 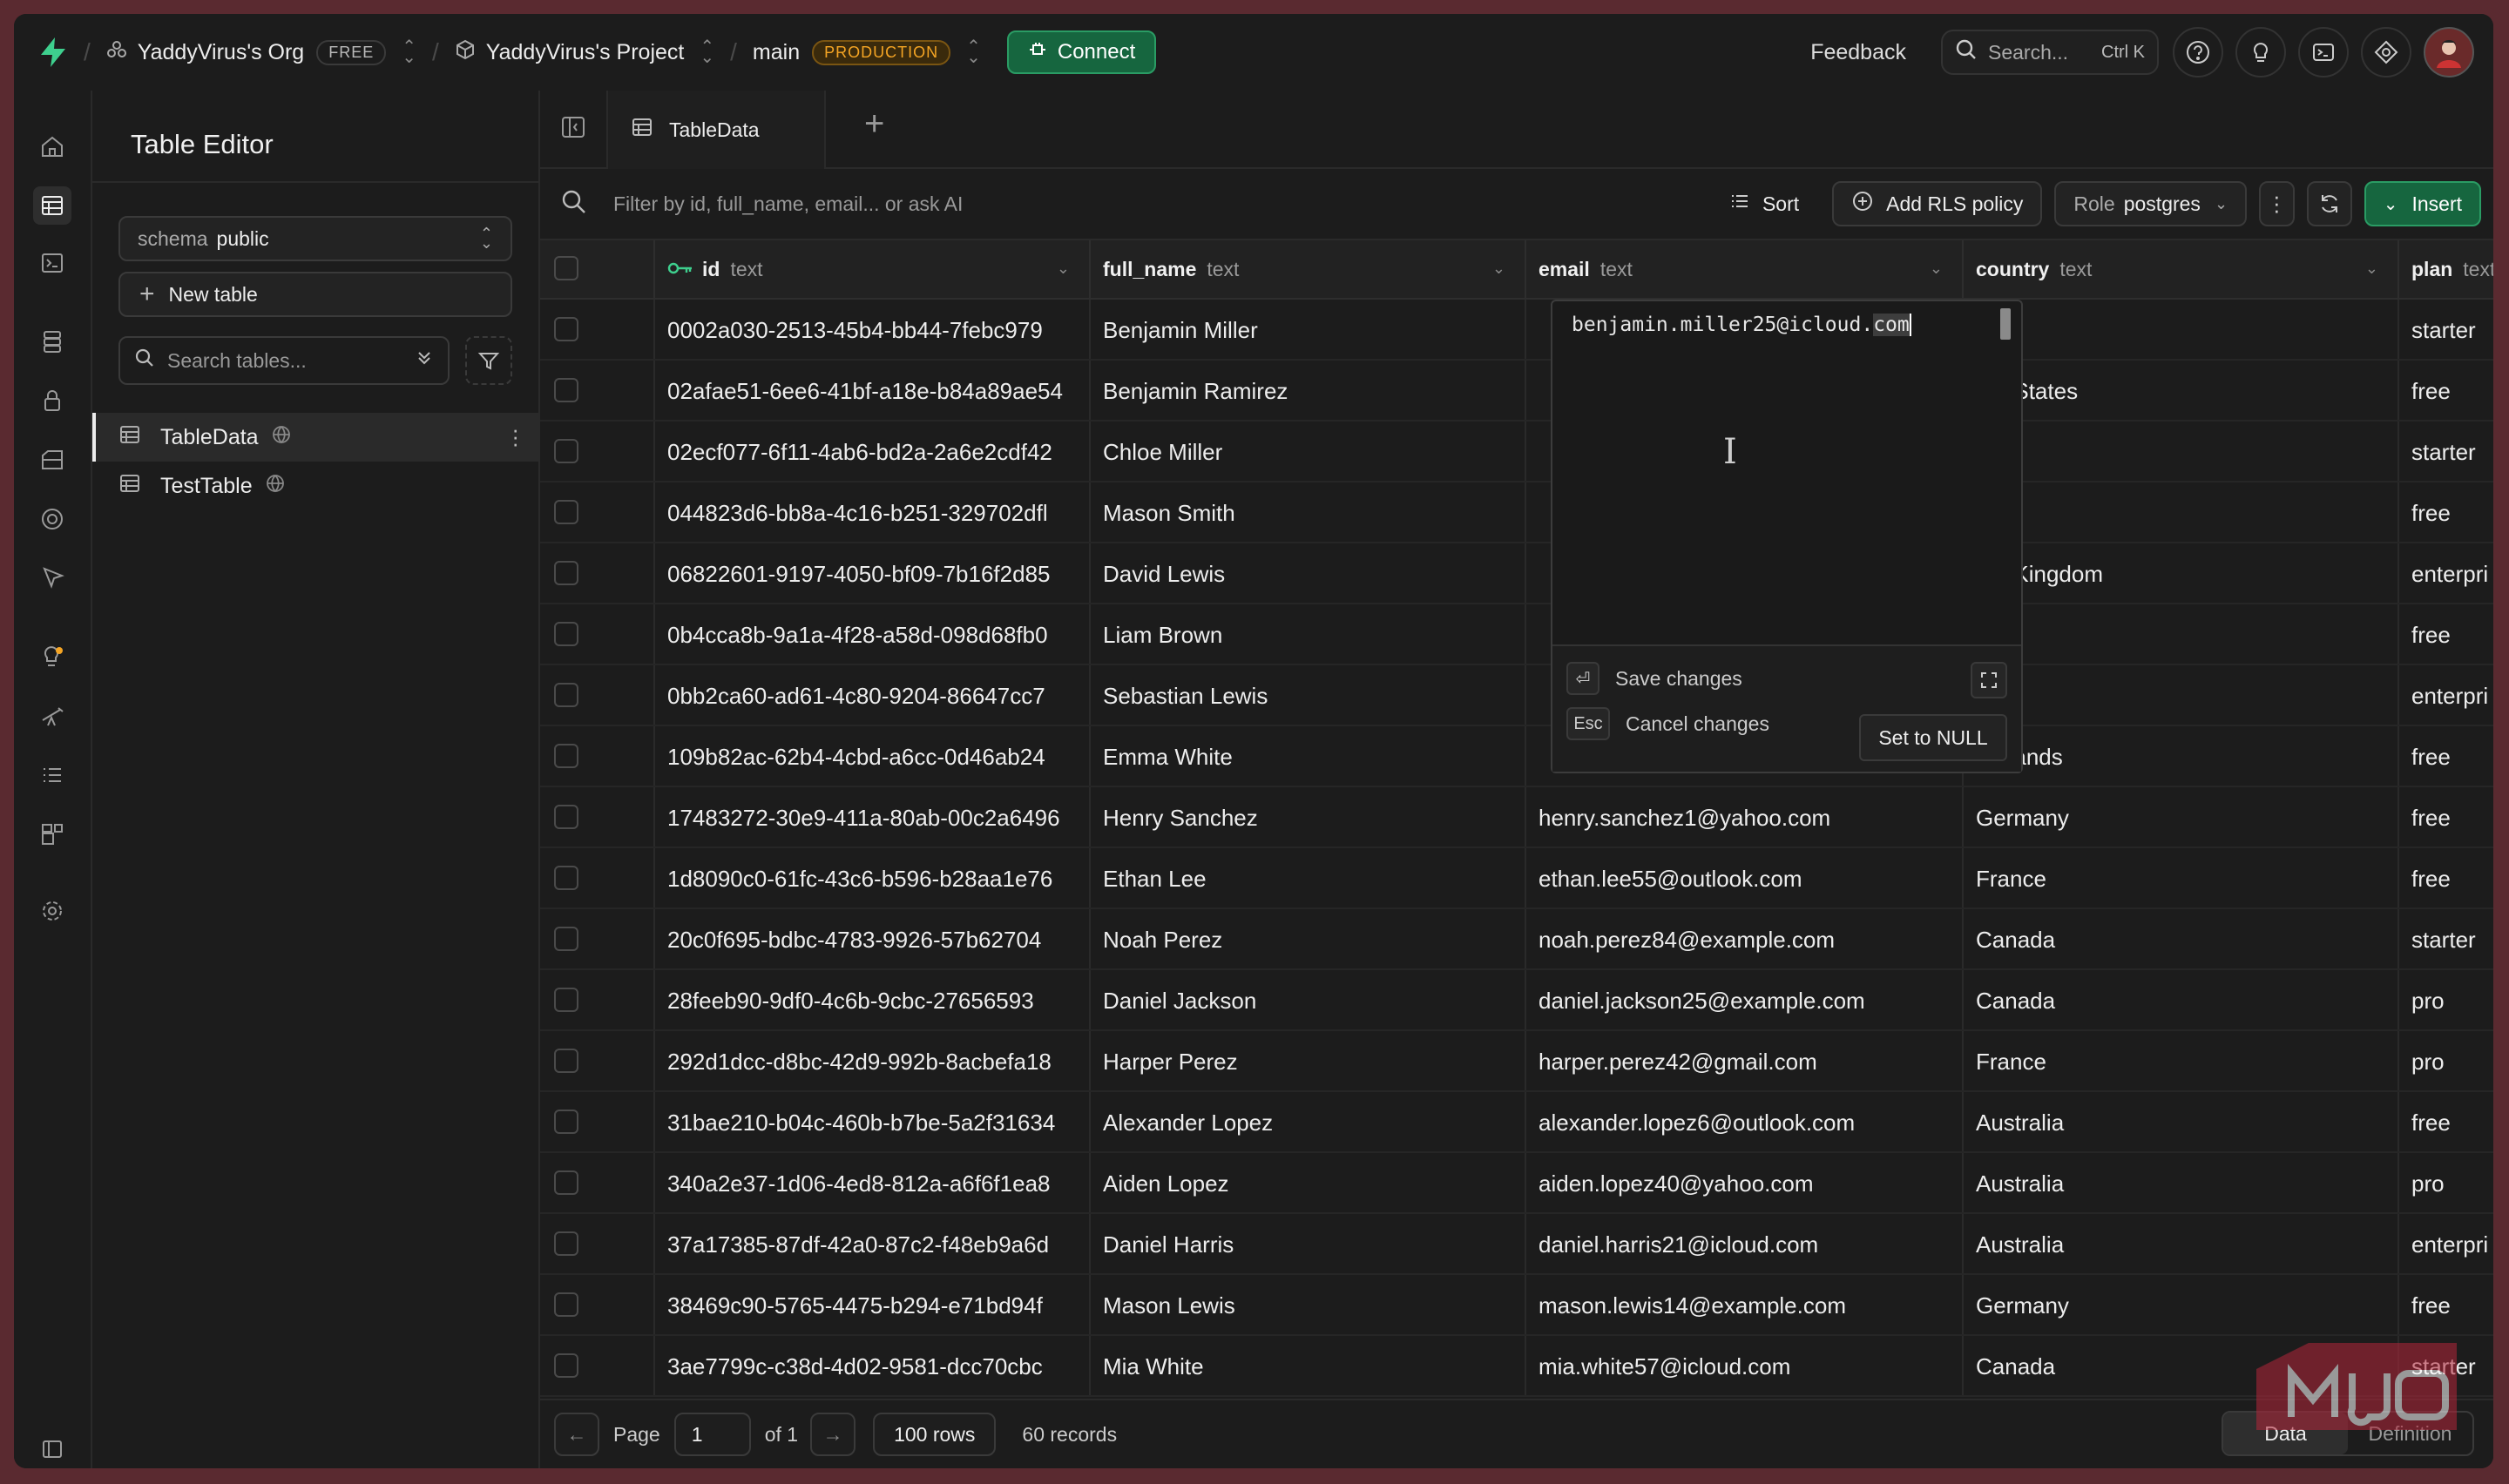 I want to click on cancel-changes-button: Cancel changes, so click(x=1697, y=724).